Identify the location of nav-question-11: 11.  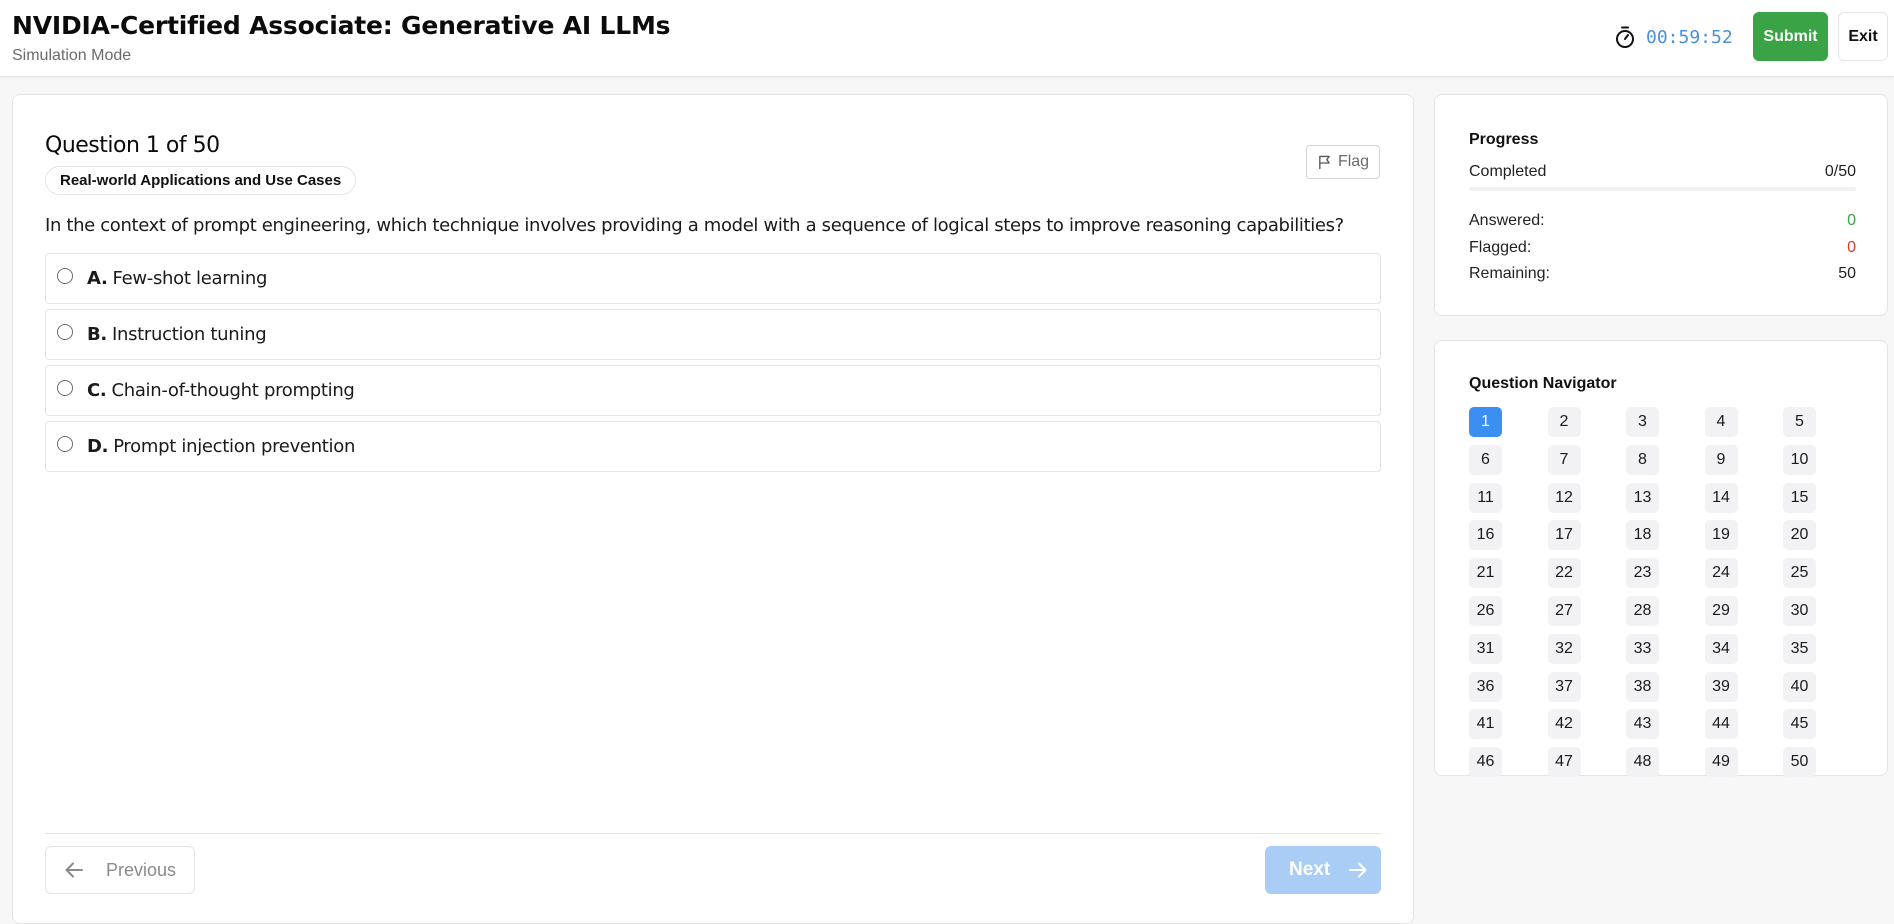
(1485, 497).